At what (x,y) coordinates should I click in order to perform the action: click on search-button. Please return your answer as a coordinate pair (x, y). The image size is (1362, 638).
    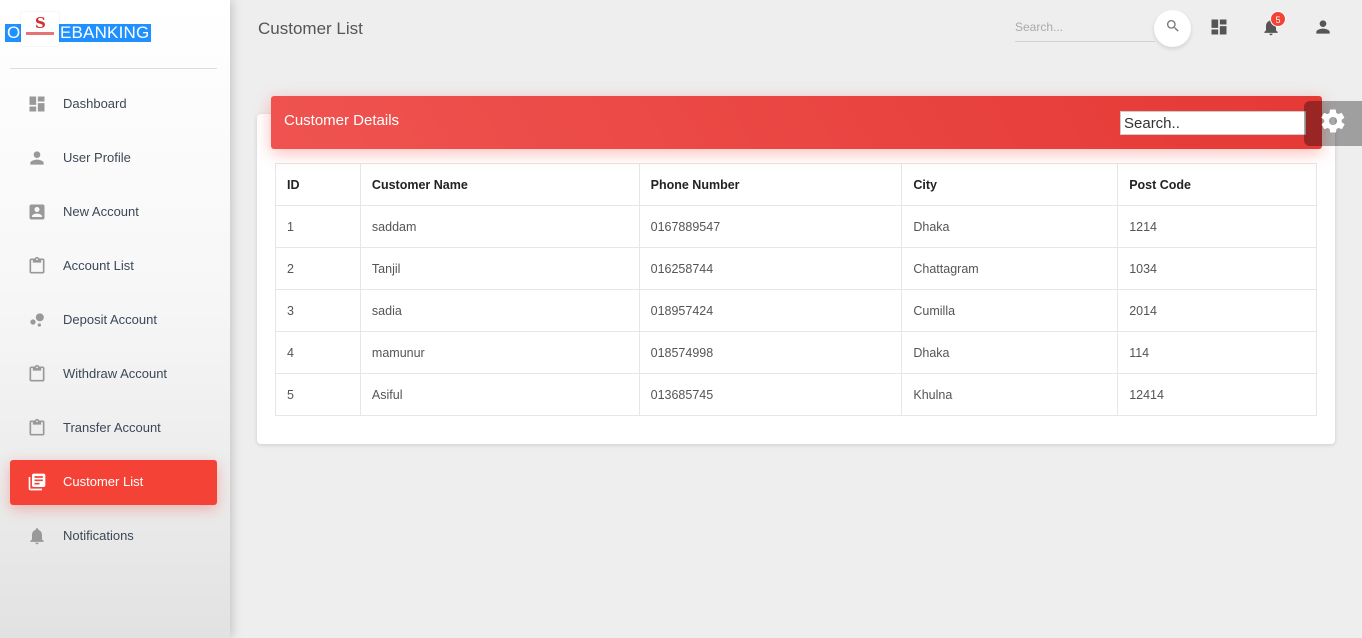
    Looking at the image, I should click on (1172, 28).